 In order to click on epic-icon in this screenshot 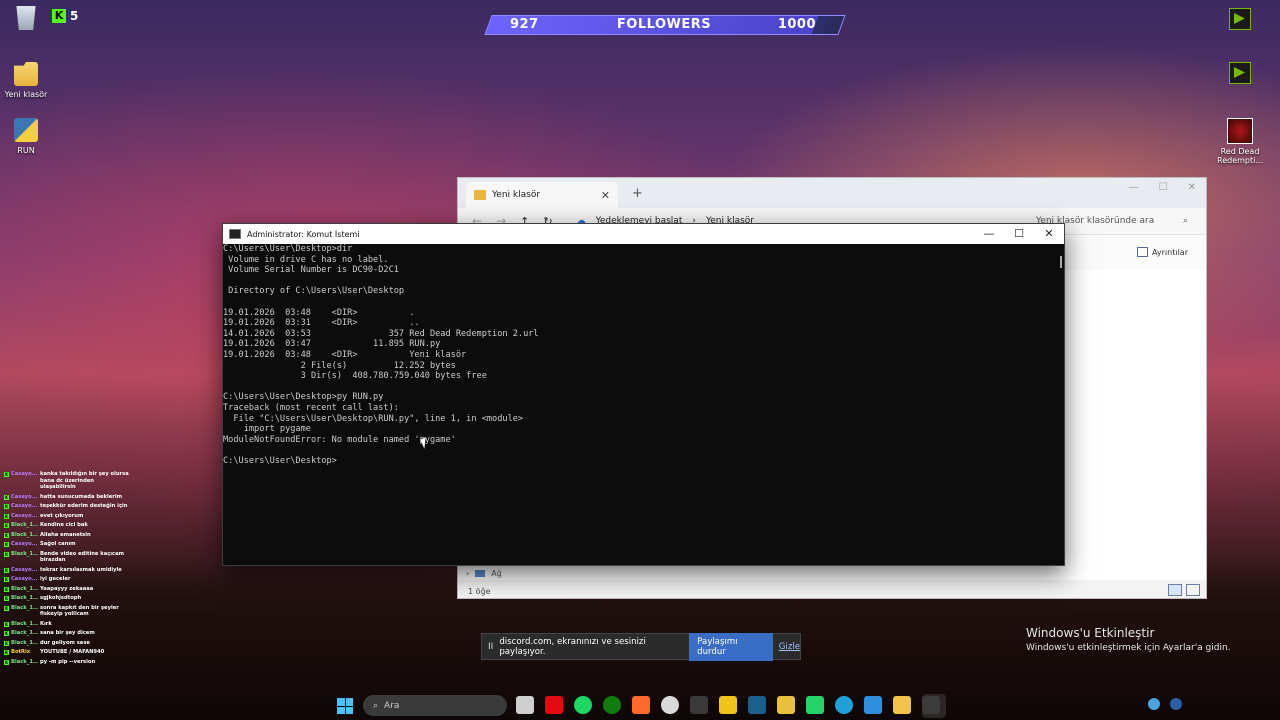, I will do `click(699, 705)`.